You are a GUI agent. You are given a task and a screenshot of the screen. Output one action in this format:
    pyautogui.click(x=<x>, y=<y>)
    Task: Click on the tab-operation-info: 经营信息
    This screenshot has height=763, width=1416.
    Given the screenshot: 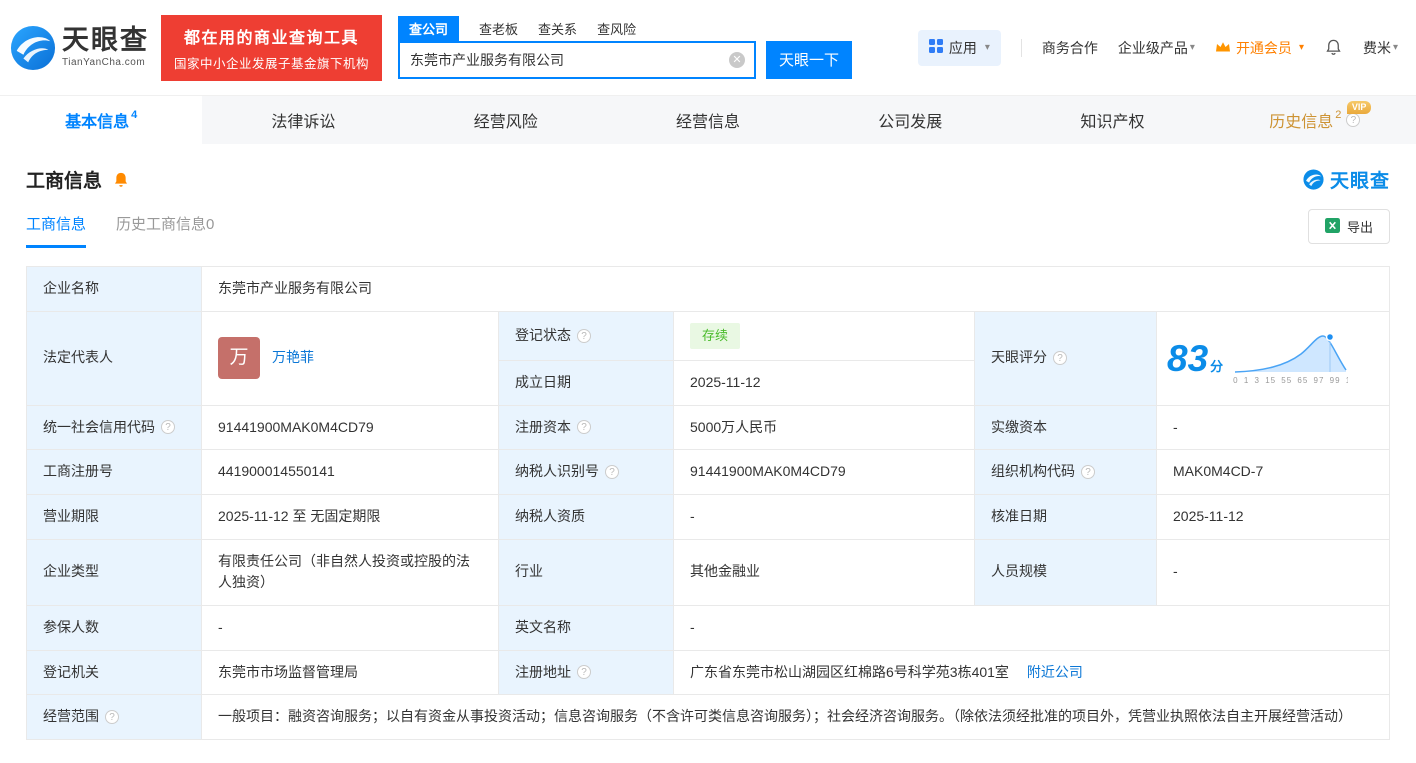 What is the action you would take?
    pyautogui.click(x=708, y=120)
    